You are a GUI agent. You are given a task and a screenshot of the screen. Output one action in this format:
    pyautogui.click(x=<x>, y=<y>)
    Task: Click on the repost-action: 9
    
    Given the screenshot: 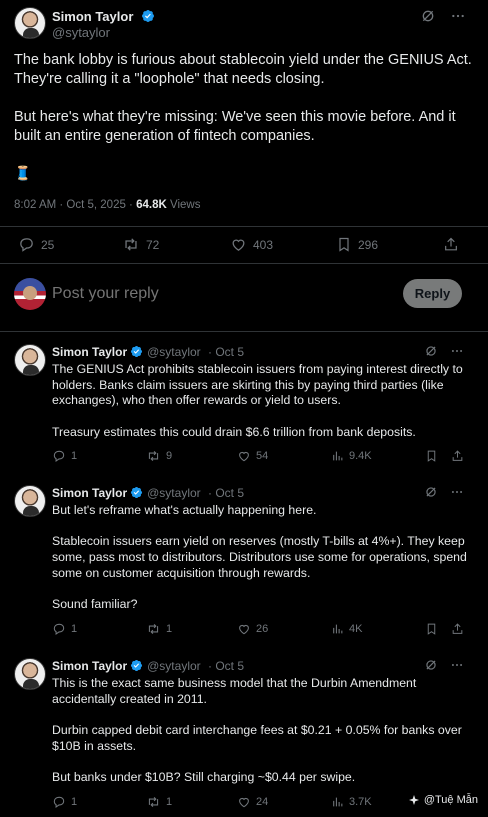 What is the action you would take?
    pyautogui.click(x=159, y=456)
    